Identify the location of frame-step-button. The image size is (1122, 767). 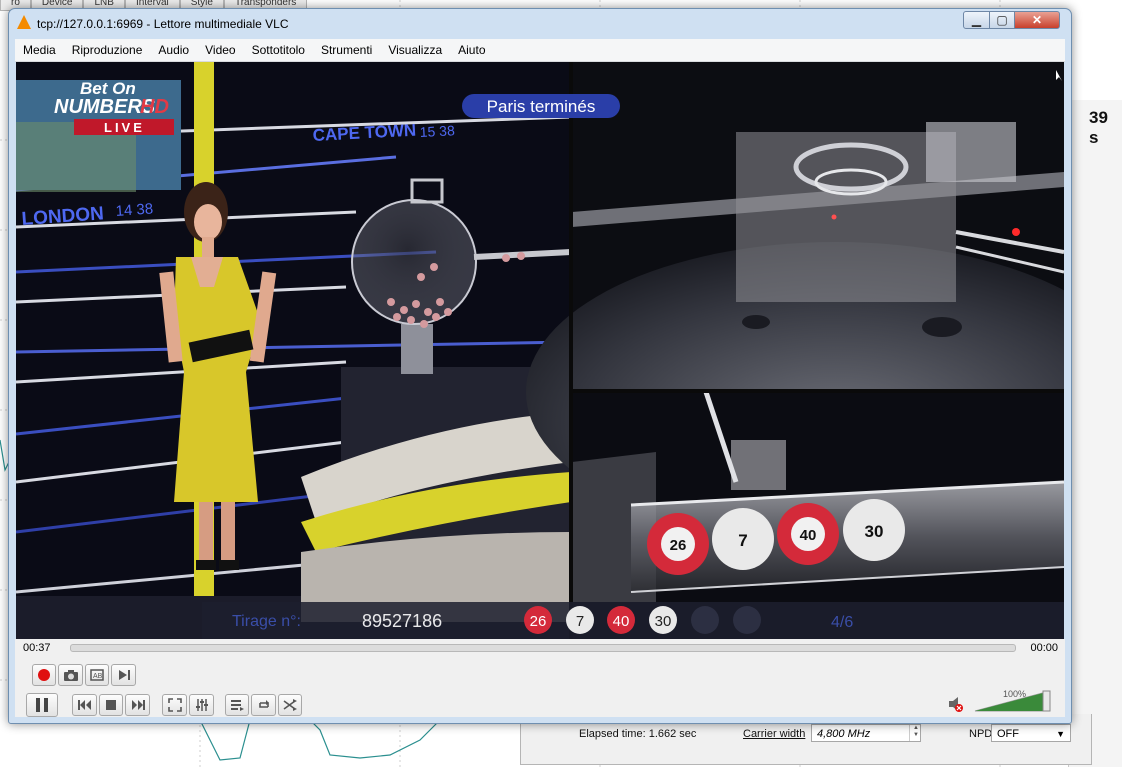
(123, 675).